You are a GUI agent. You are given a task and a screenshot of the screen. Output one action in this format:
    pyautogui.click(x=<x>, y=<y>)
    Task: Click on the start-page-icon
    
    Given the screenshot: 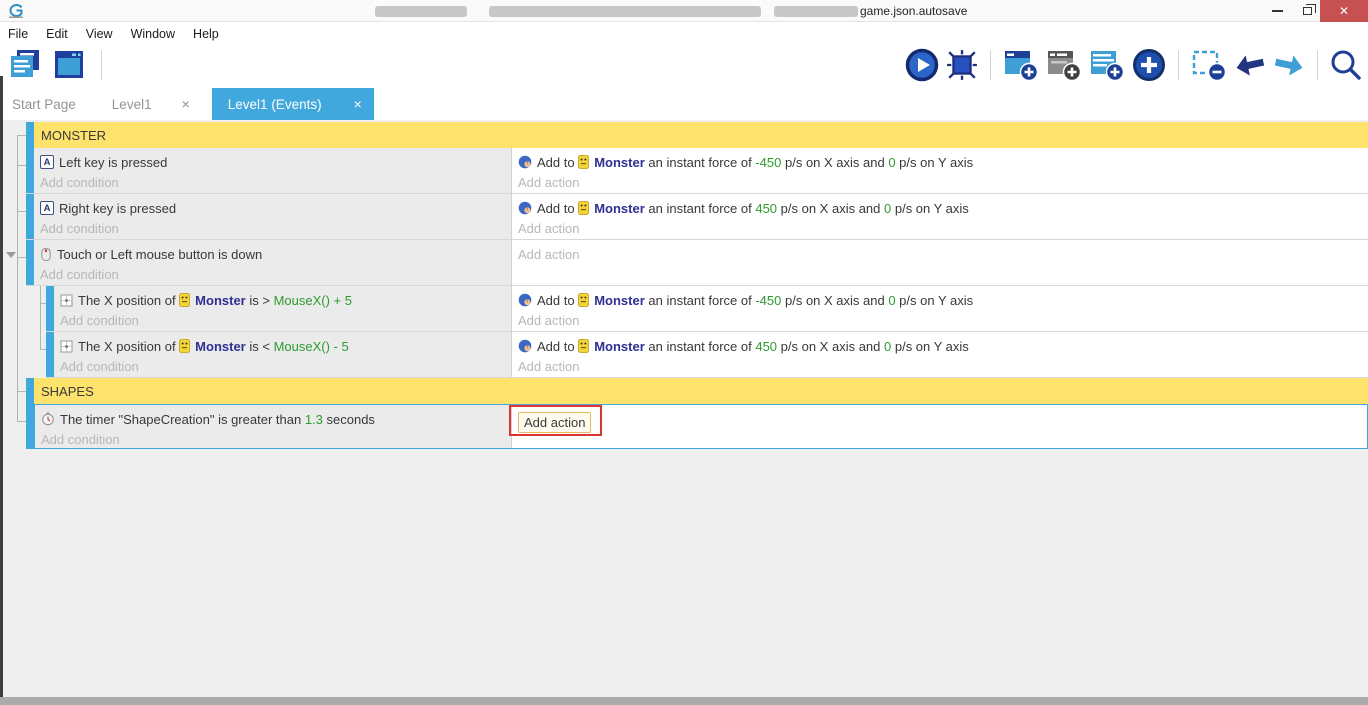 What is the action you would take?
    pyautogui.click(x=69, y=65)
    